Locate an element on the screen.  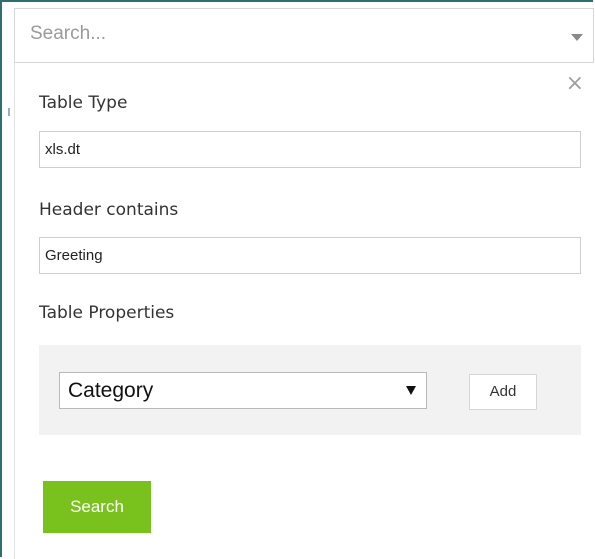
header-contains-input: Greeting is located at coordinates (310, 255).